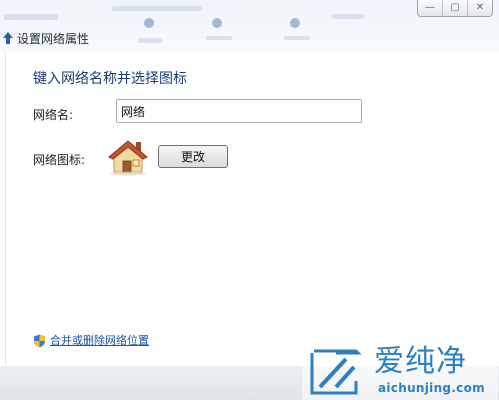 The width and height of the screenshot is (499, 400). Describe the element at coordinates (53, 38) in the screenshot. I see `dialog-title: 设置网络属性` at that location.